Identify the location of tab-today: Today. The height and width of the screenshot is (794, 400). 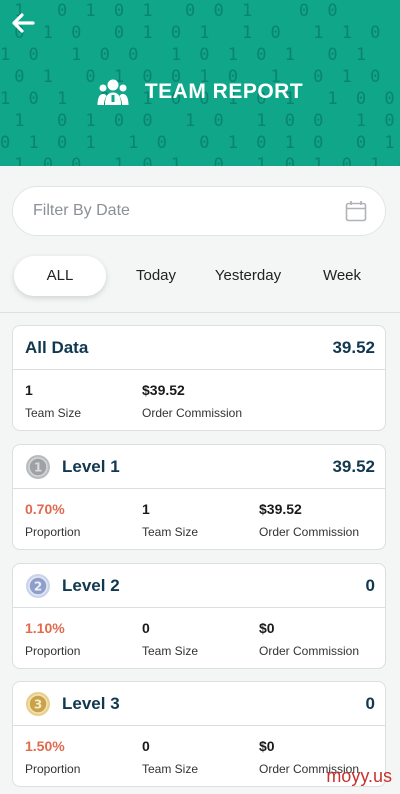
(156, 276).